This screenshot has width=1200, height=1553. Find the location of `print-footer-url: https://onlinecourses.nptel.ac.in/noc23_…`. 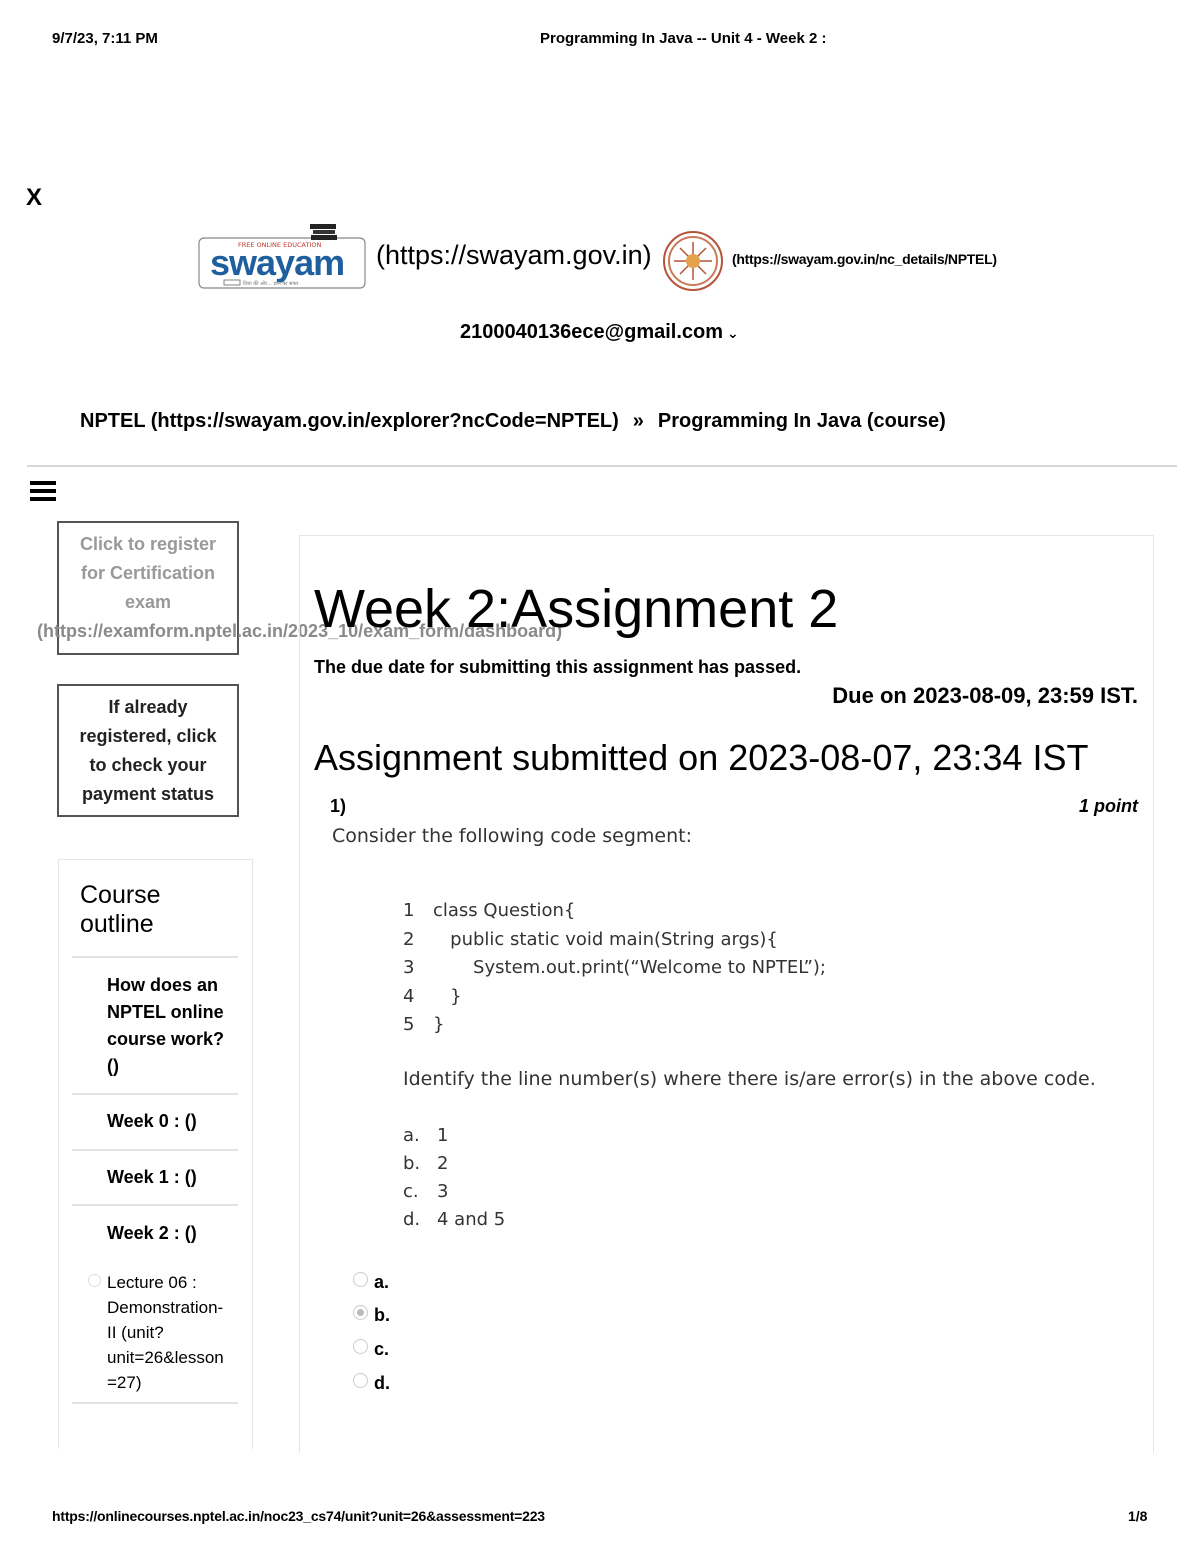

print-footer-url: https://onlinecourses.nptel.ac.in/noc23_… is located at coordinates (298, 1516).